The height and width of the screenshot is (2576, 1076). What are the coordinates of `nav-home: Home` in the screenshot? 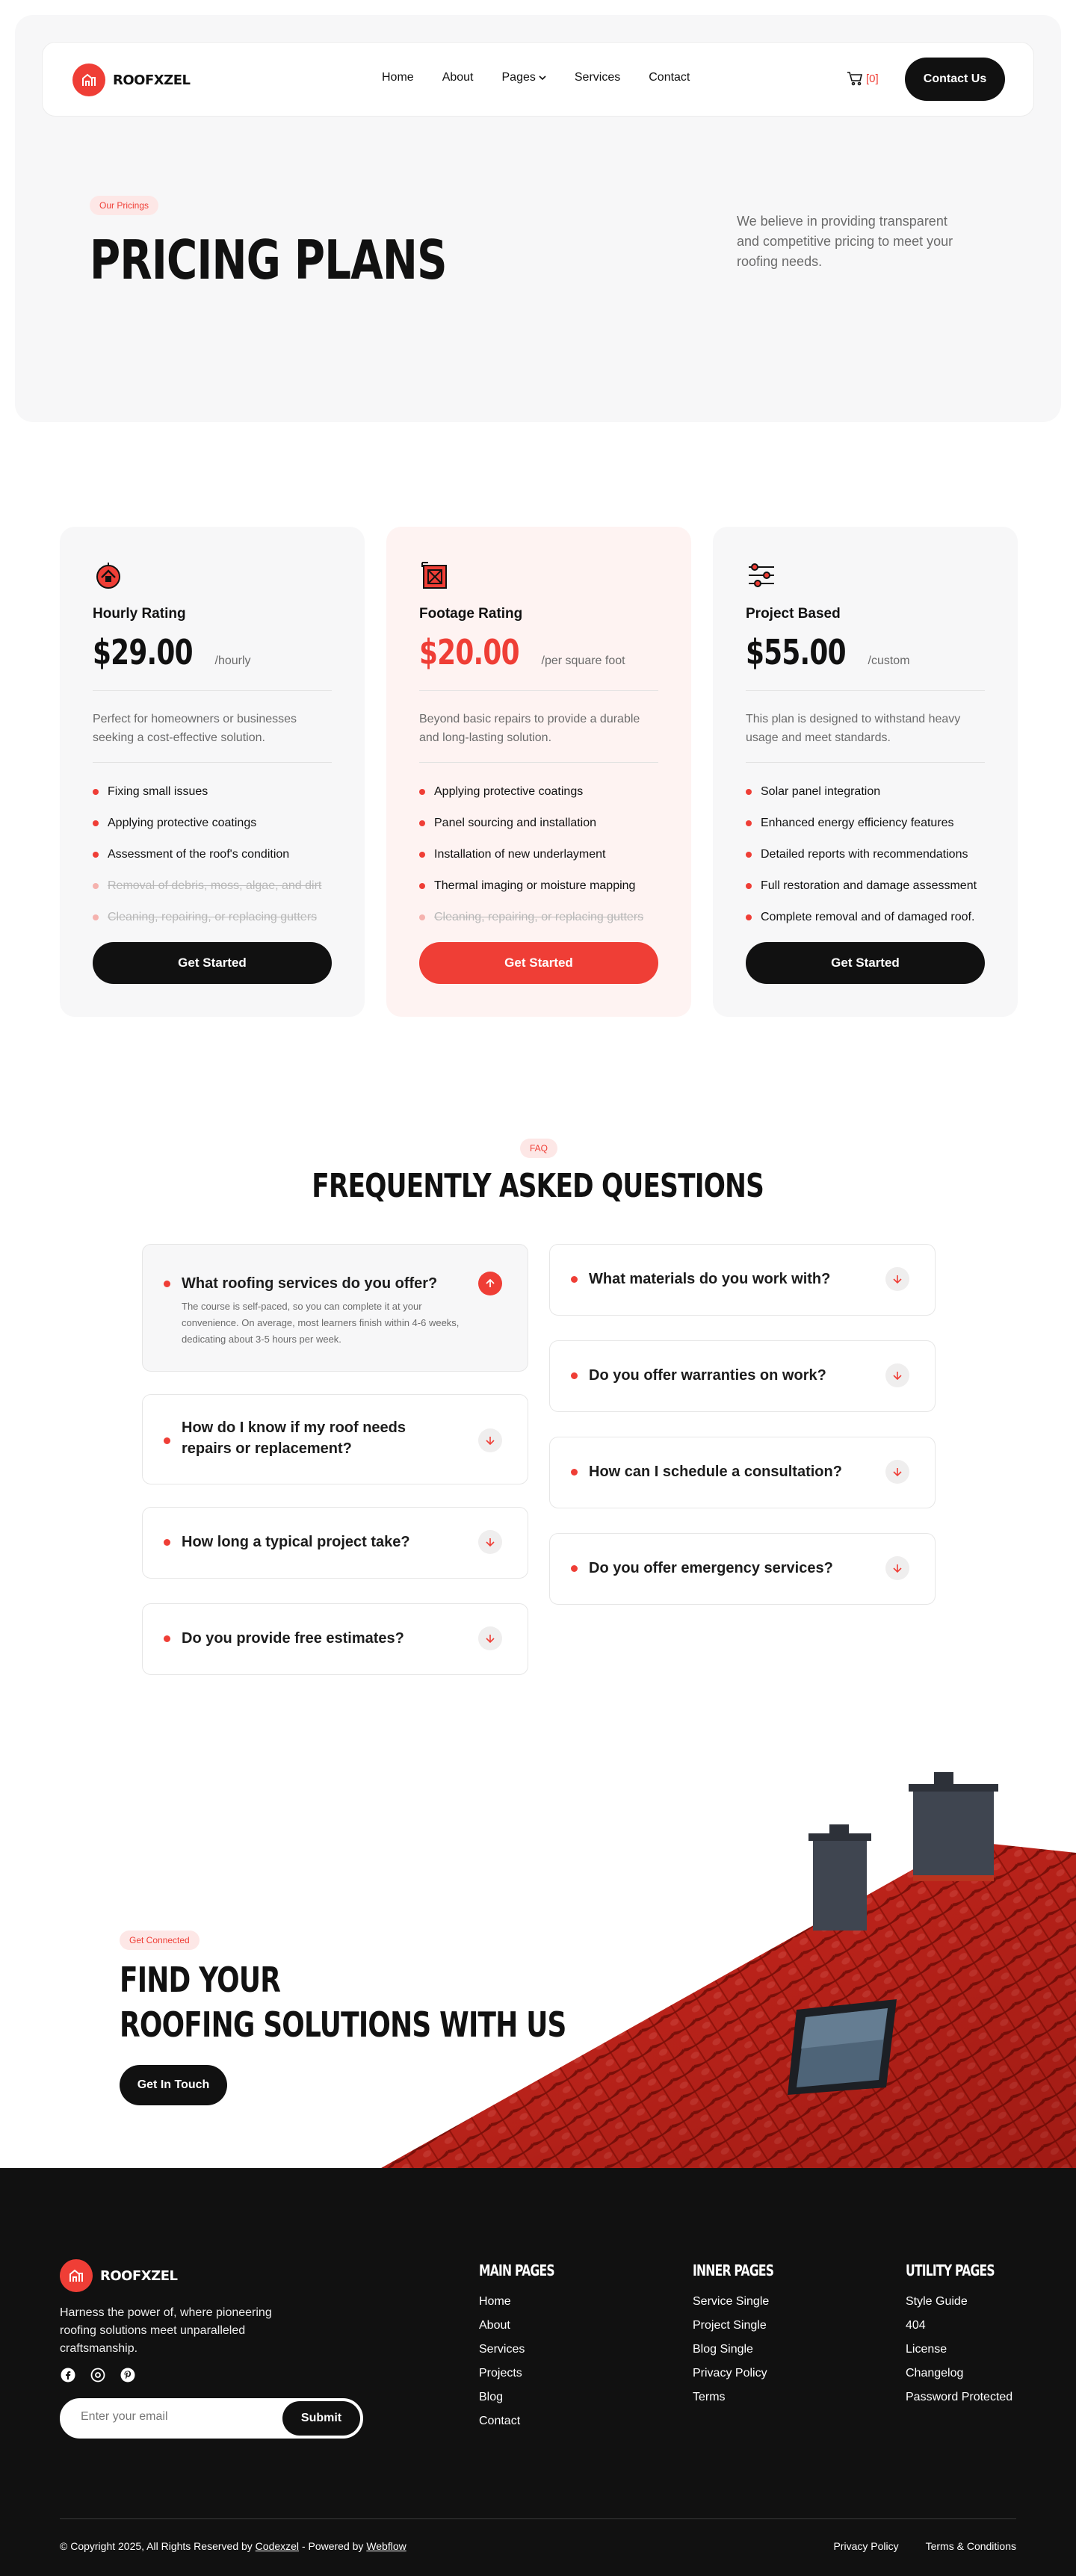 It's located at (398, 77).